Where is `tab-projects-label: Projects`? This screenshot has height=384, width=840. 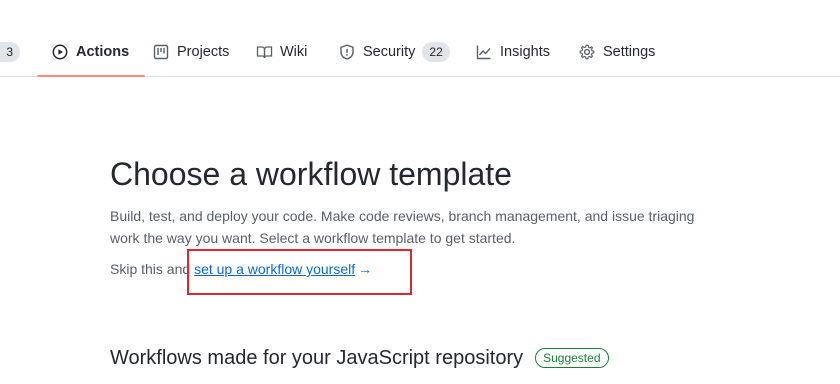
tab-projects-label: Projects is located at coordinates (203, 52).